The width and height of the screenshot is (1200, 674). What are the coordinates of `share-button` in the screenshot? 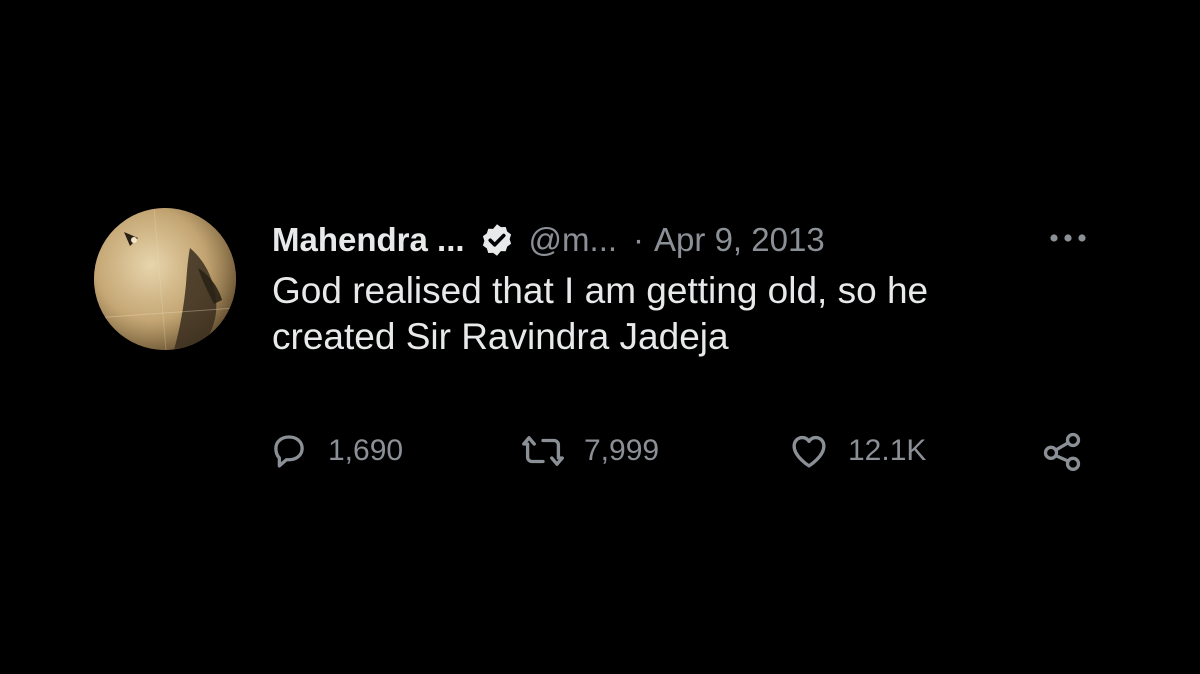 It's located at (1062, 451).